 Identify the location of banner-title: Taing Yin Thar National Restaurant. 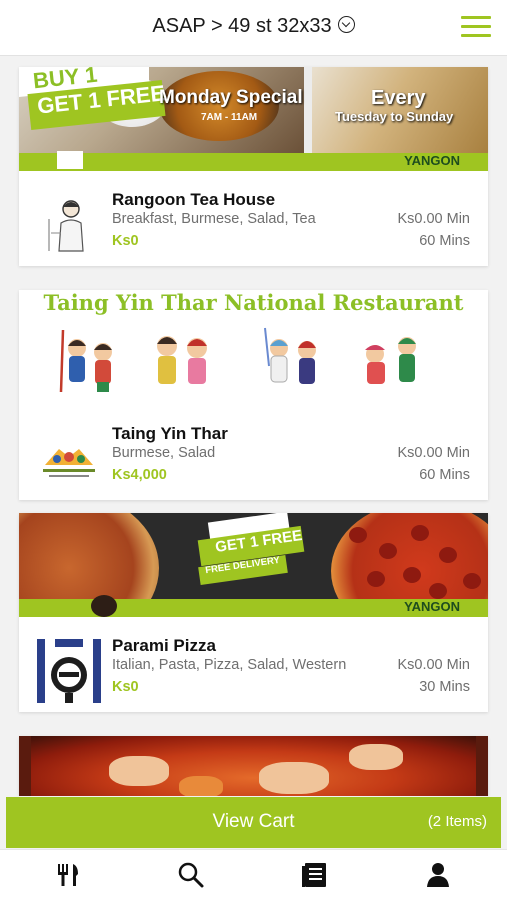
(253, 302).